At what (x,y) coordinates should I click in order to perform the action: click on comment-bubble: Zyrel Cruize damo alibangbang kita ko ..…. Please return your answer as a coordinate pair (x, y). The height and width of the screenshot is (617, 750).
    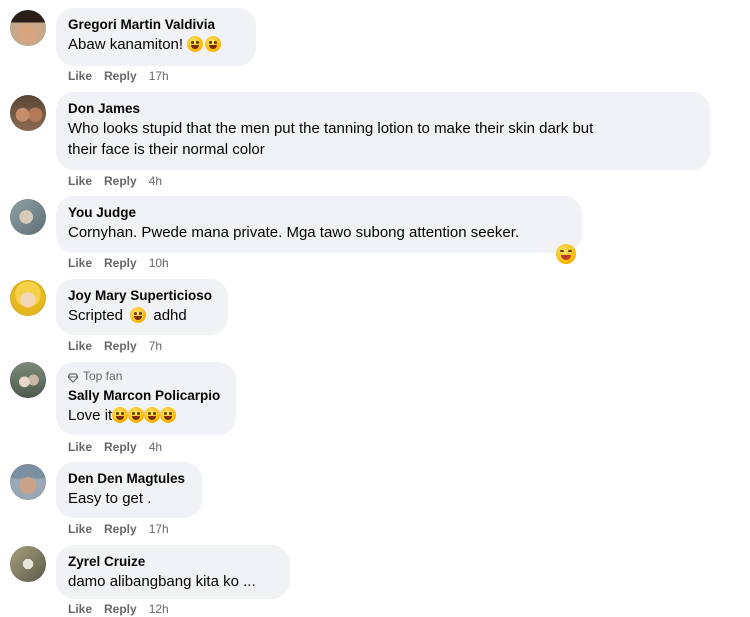
    Looking at the image, I should click on (173, 572).